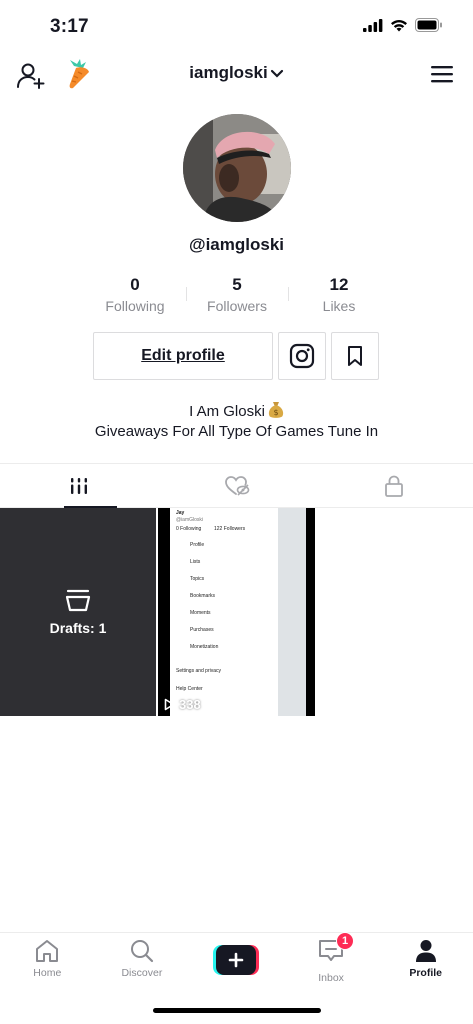 Image resolution: width=473 pixels, height=1024 pixels. I want to click on home-icon, so click(47, 951).